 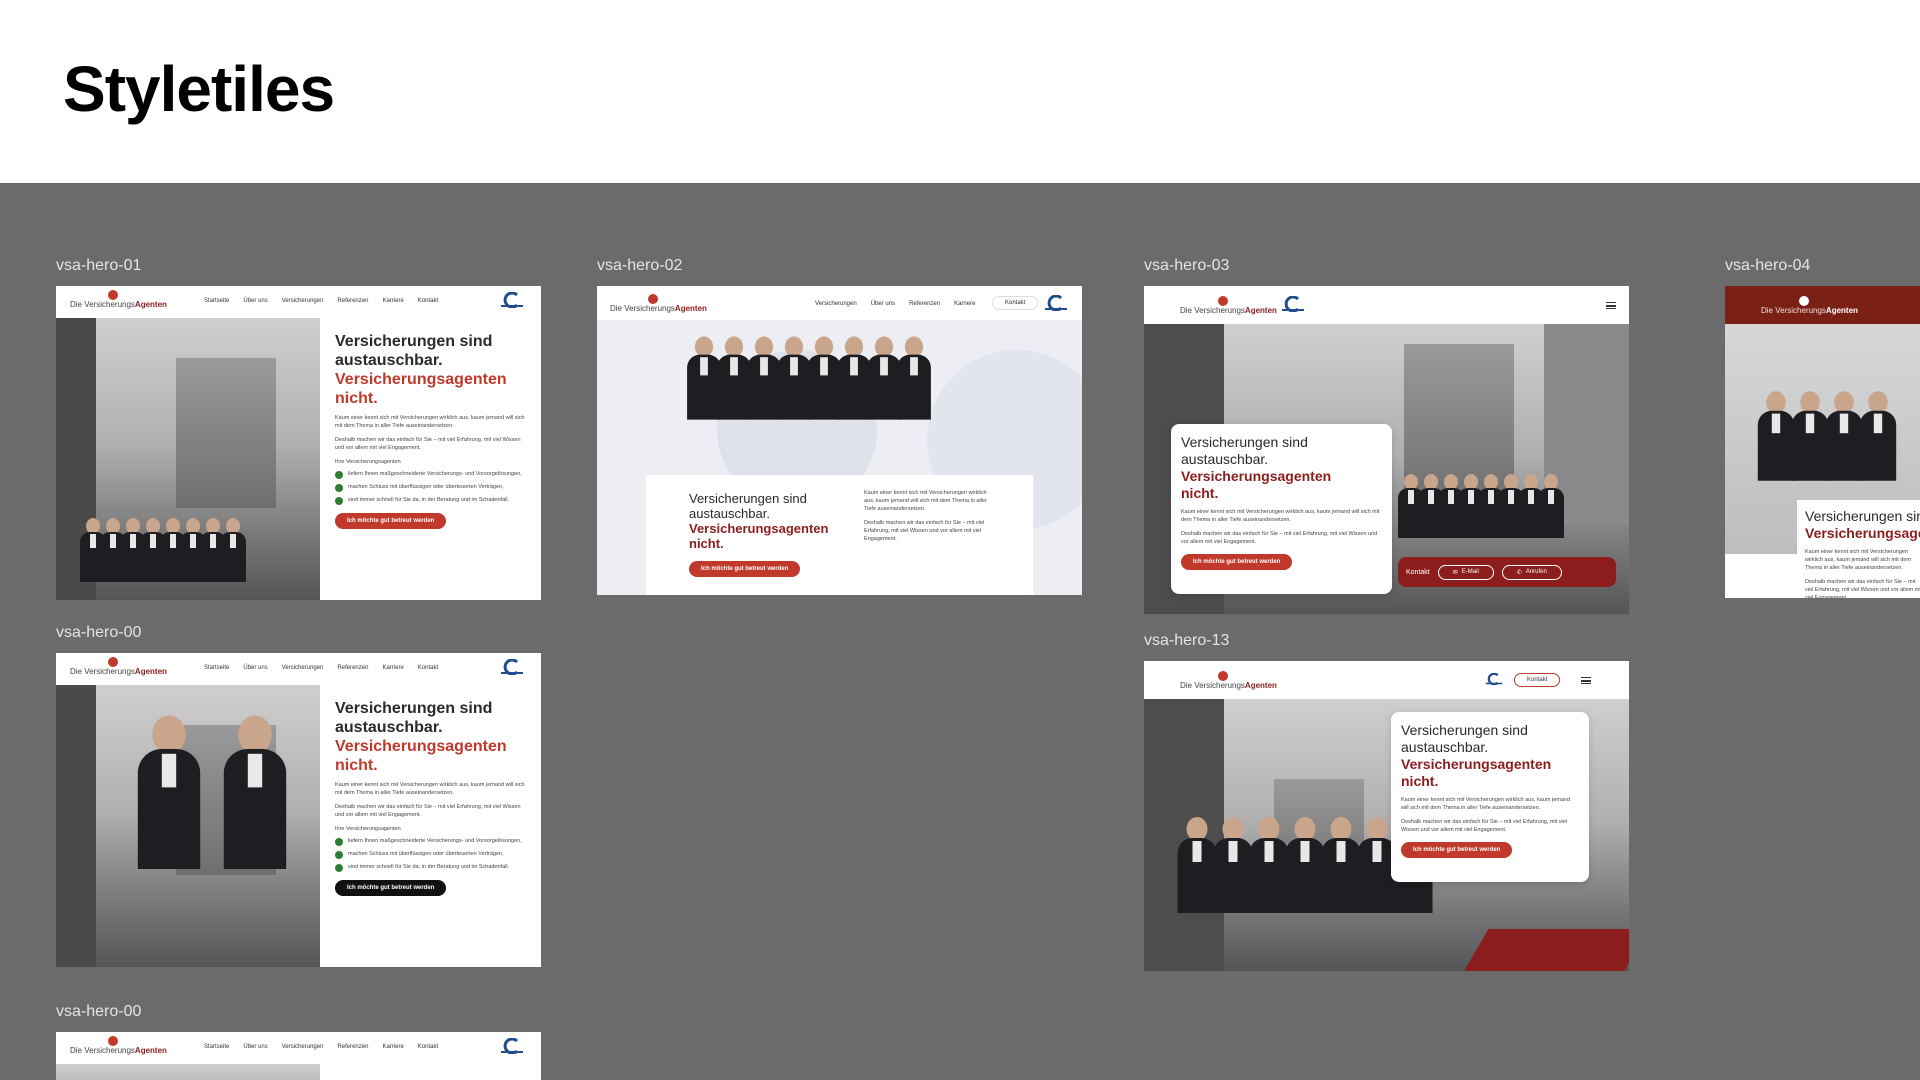 What do you see at coordinates (1386, 680) in the screenshot?
I see `nav-bar: Die VersicherungsAgenten Kontakt` at bounding box center [1386, 680].